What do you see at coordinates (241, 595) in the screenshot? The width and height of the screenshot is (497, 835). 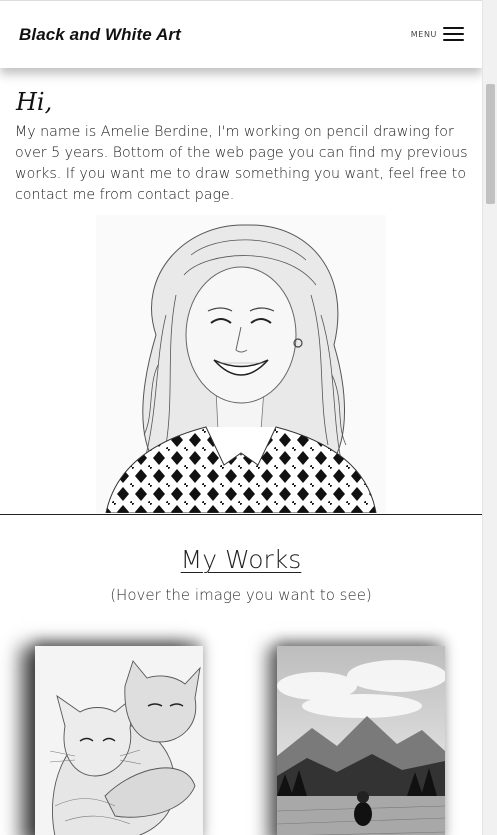 I see `works-subtitle: (Hover the image you want to see)` at bounding box center [241, 595].